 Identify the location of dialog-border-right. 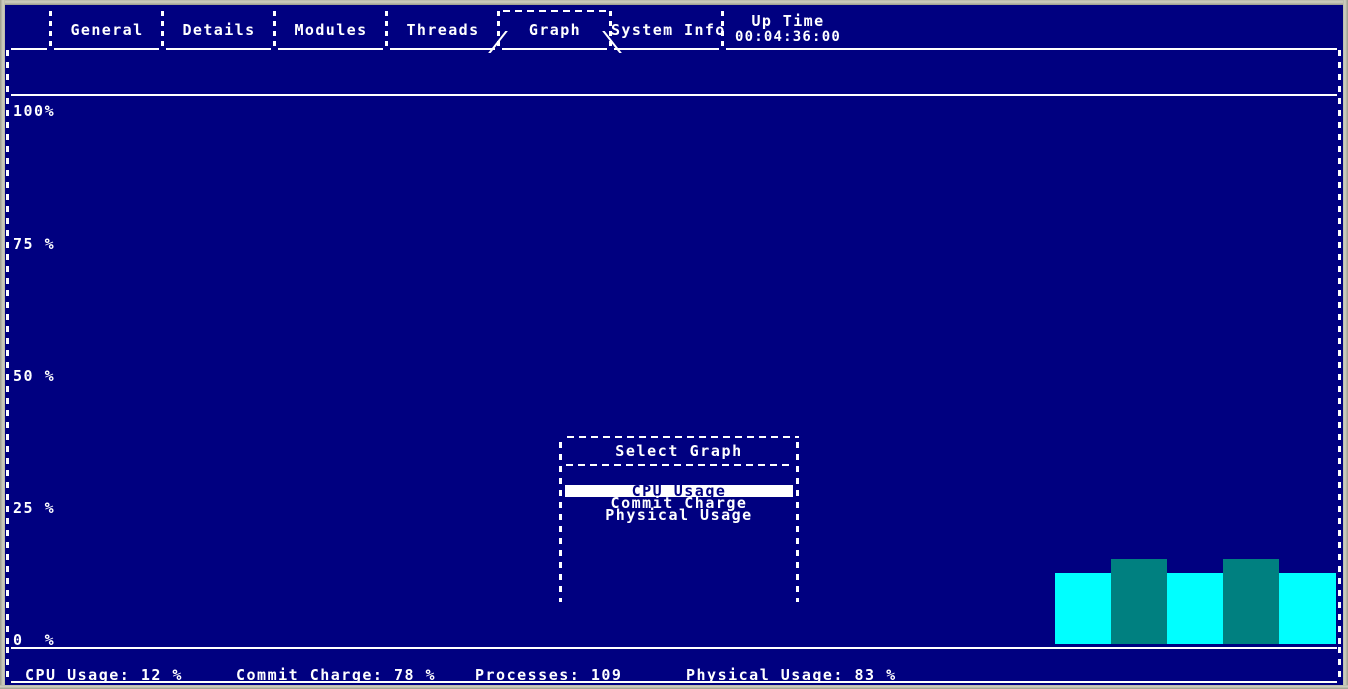
(797, 522).